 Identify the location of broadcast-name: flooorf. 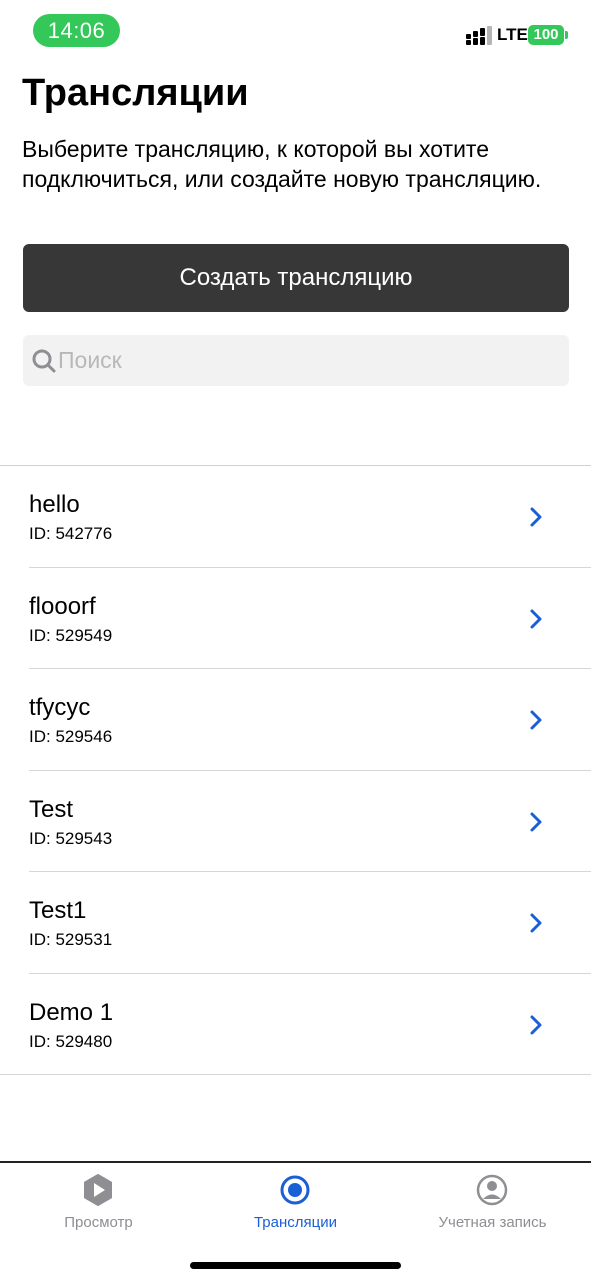
(62, 606).